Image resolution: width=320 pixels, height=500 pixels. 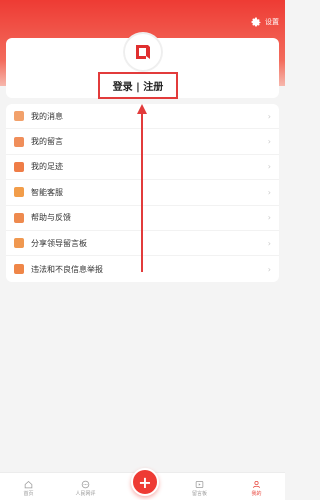 I want to click on tab-home: 首页, so click(x=28, y=486).